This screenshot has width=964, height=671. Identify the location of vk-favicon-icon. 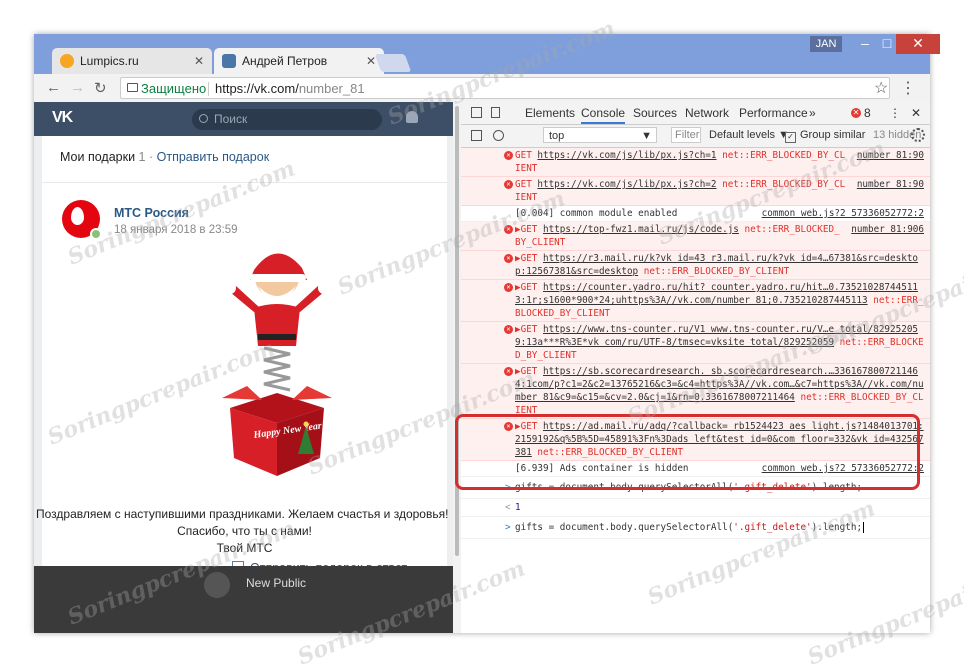
(229, 61).